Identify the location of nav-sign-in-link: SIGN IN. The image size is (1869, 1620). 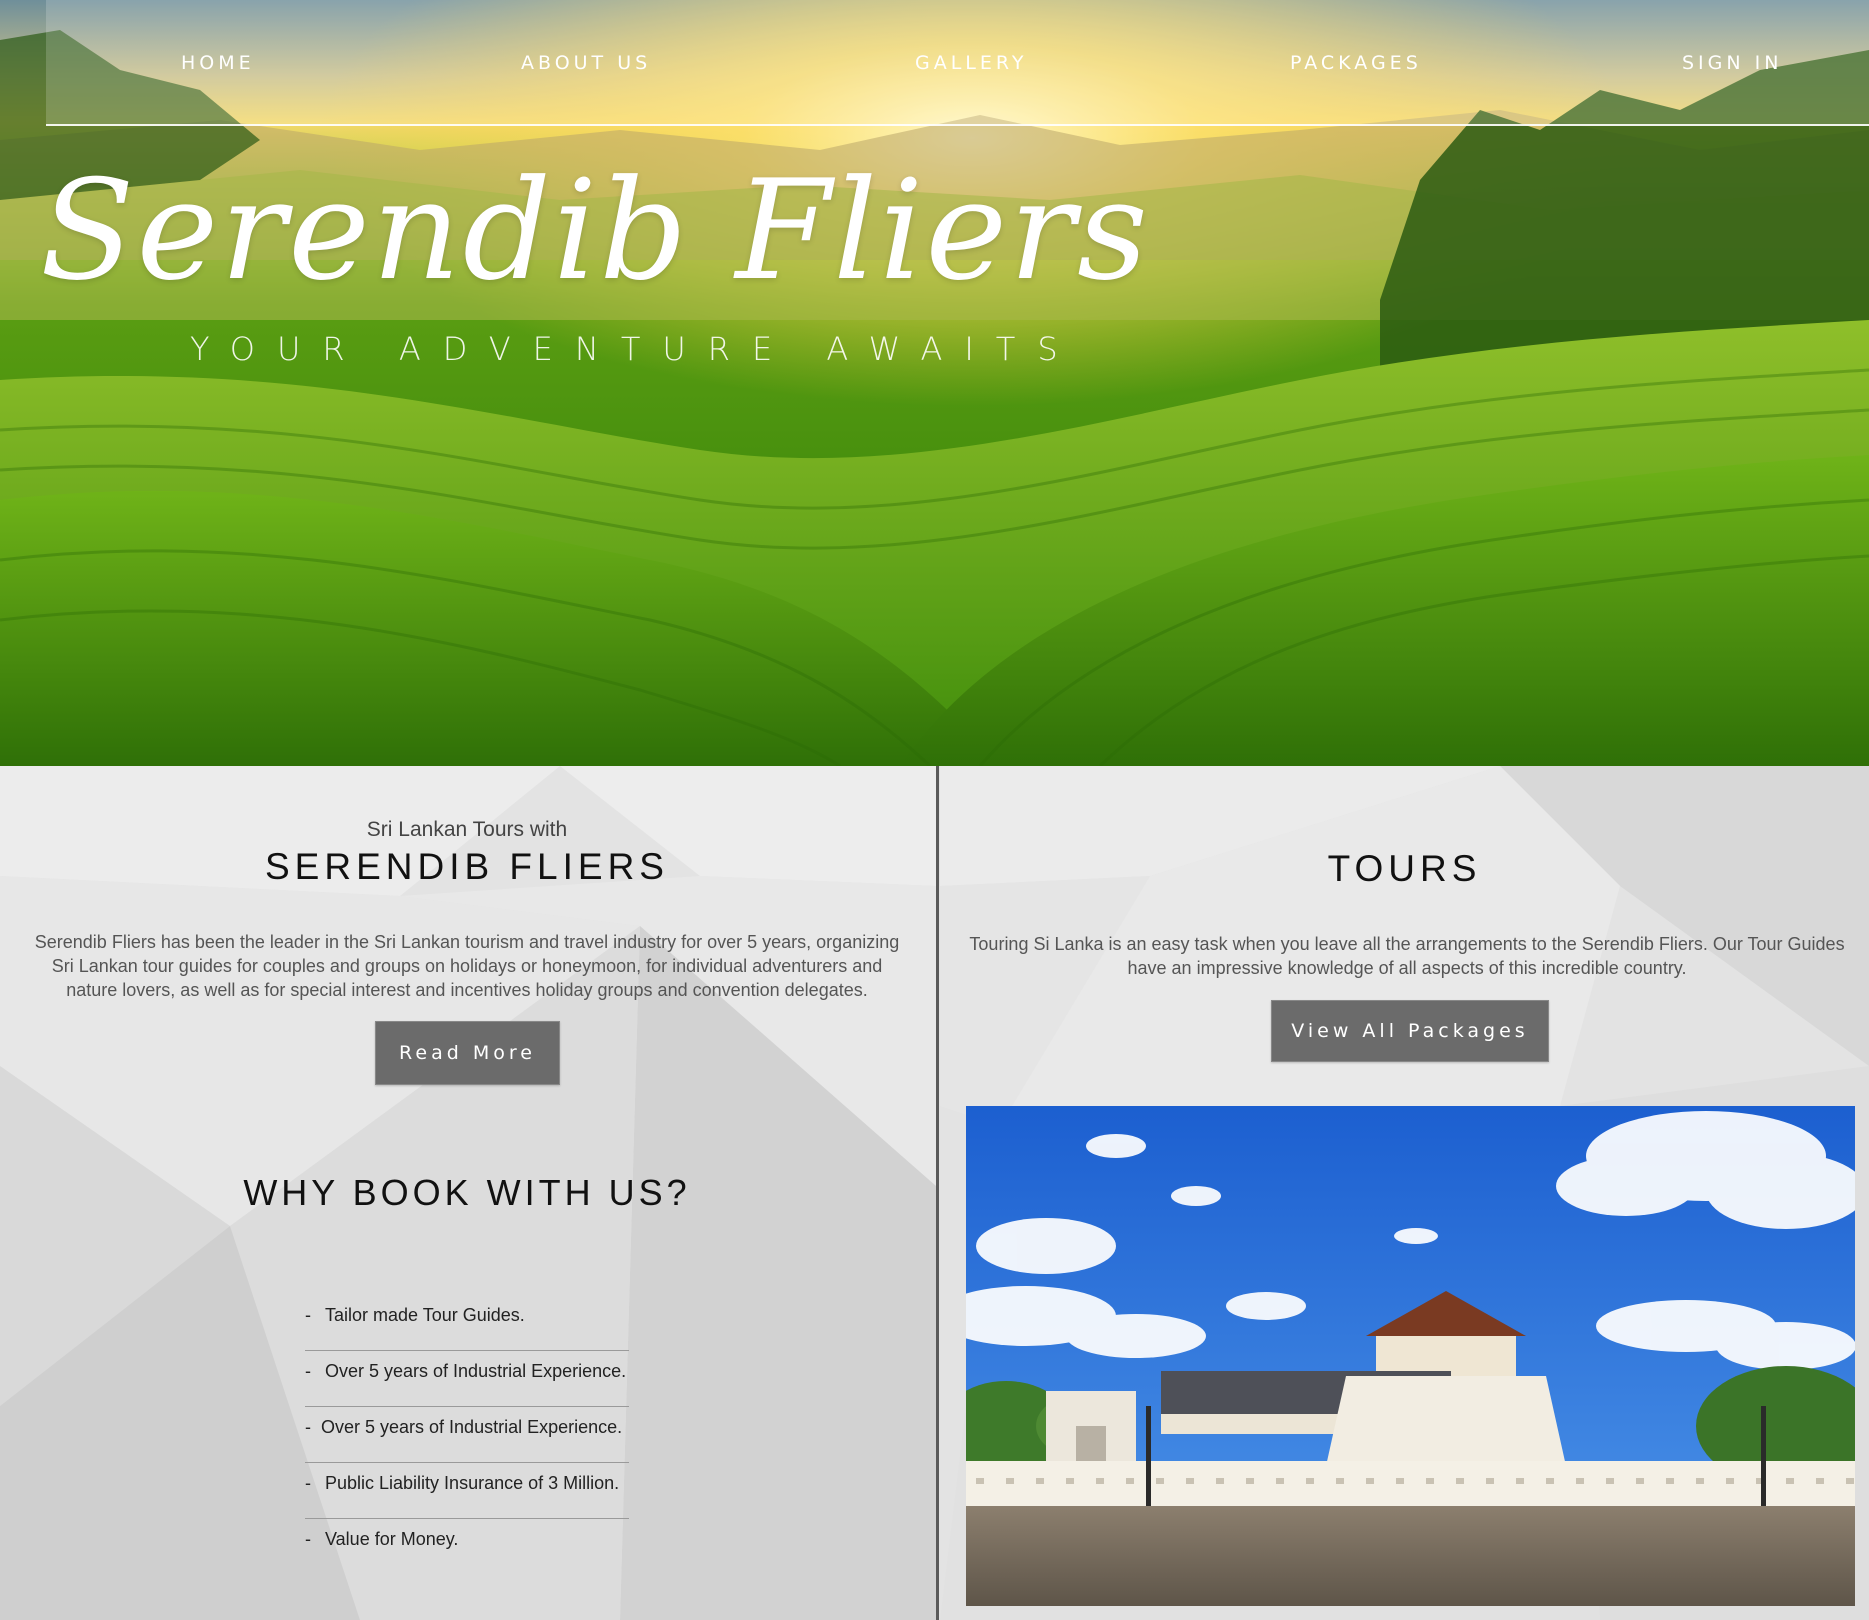
(1732, 63).